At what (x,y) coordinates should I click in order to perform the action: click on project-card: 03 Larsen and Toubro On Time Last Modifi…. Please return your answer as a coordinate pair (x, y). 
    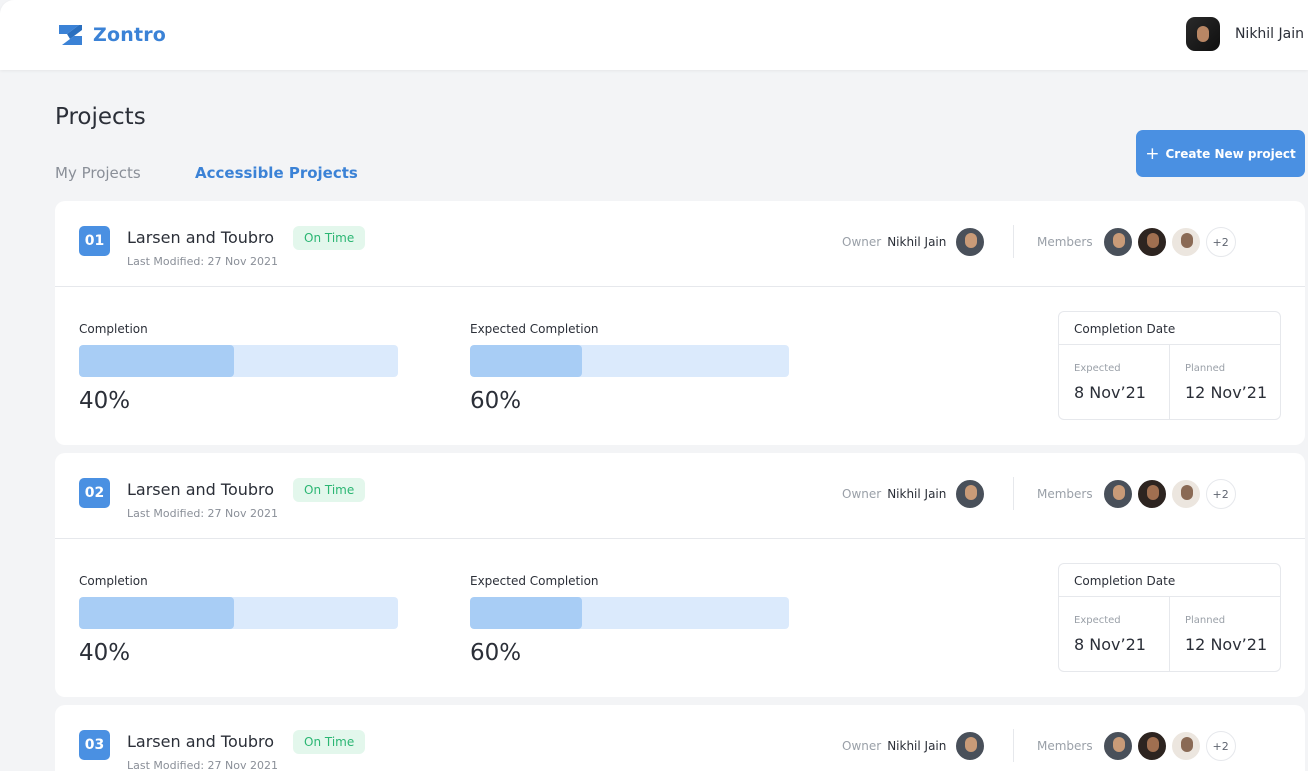
    Looking at the image, I should click on (680, 738).